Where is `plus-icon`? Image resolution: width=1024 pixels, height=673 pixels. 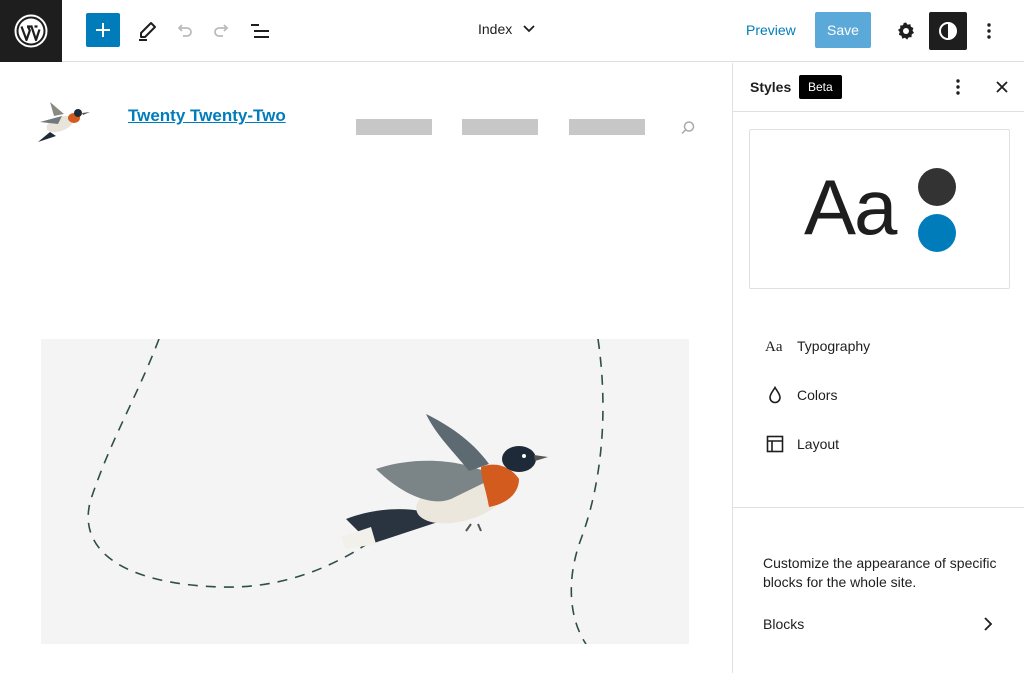
plus-icon is located at coordinates (103, 30).